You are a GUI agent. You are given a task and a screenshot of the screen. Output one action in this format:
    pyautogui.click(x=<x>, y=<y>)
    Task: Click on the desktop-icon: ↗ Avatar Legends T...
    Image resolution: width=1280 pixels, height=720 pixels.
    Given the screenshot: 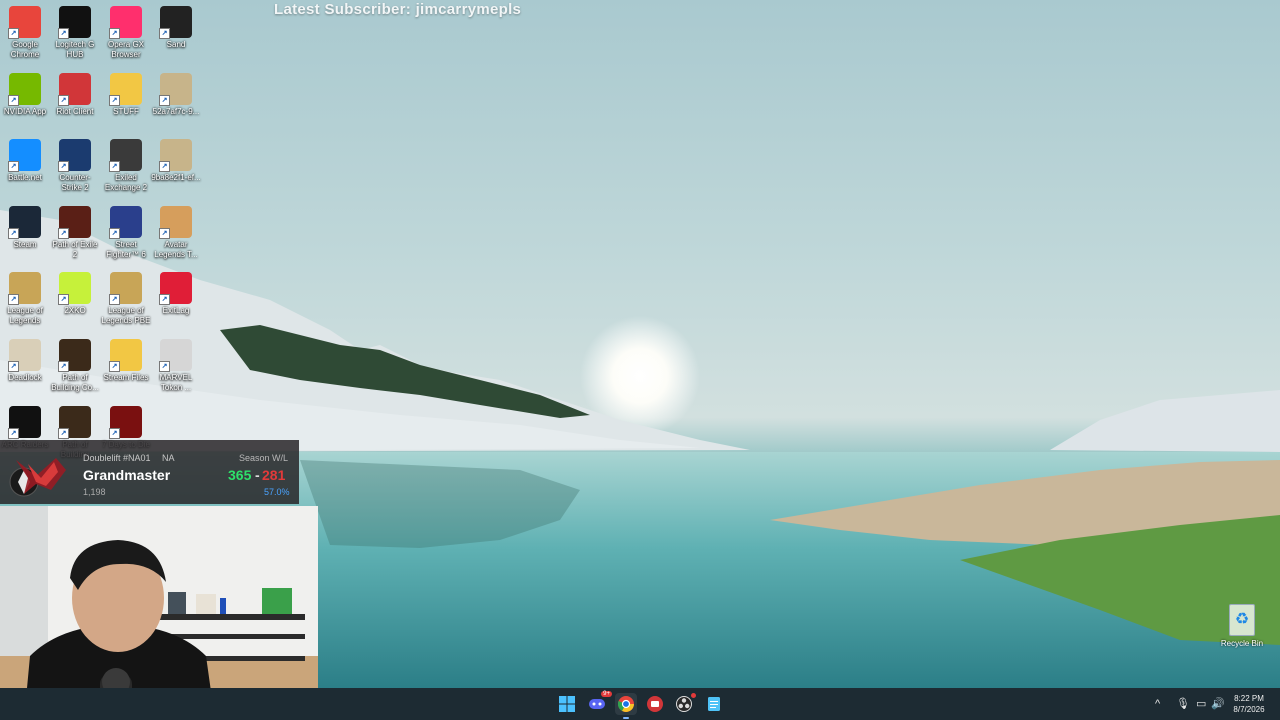 What is the action you would take?
    pyautogui.click(x=176, y=230)
    